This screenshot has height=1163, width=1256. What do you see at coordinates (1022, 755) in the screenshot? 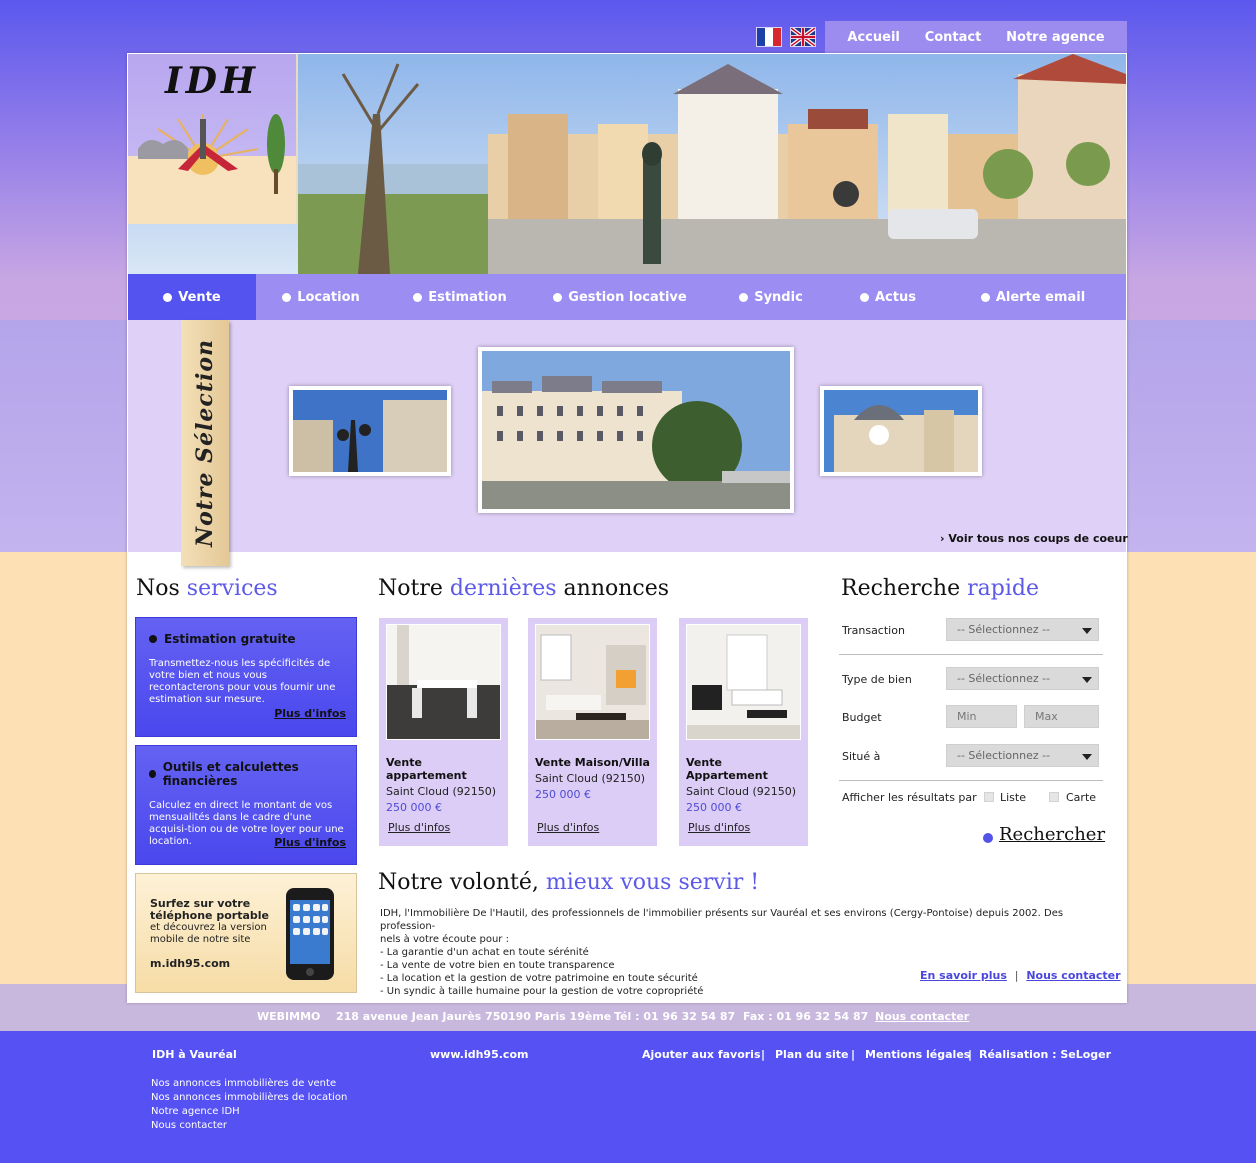
I see `location-select: -- Sélectionnez --` at bounding box center [1022, 755].